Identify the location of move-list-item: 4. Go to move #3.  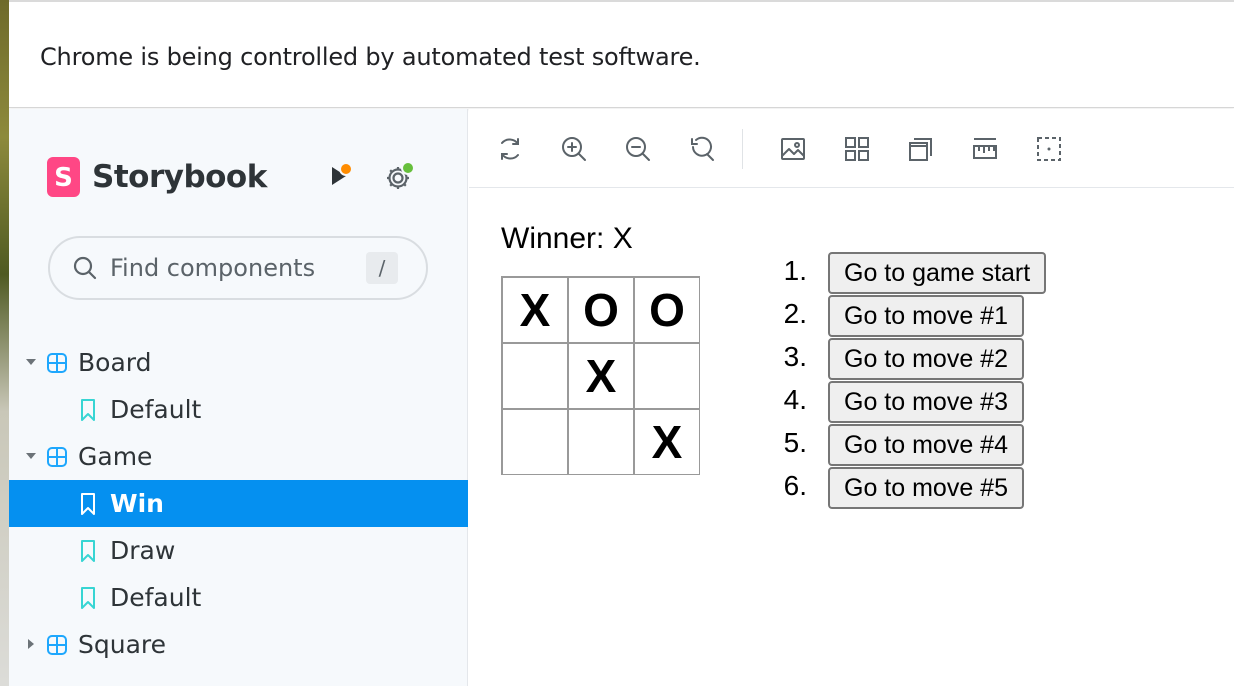
(929, 401).